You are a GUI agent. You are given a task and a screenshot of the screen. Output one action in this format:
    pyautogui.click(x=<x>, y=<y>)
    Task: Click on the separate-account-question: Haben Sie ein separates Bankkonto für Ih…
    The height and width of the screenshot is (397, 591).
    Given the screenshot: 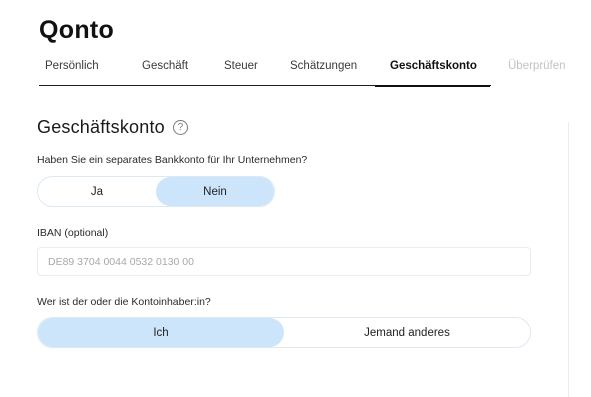 What is the action you would take?
    pyautogui.click(x=172, y=160)
    